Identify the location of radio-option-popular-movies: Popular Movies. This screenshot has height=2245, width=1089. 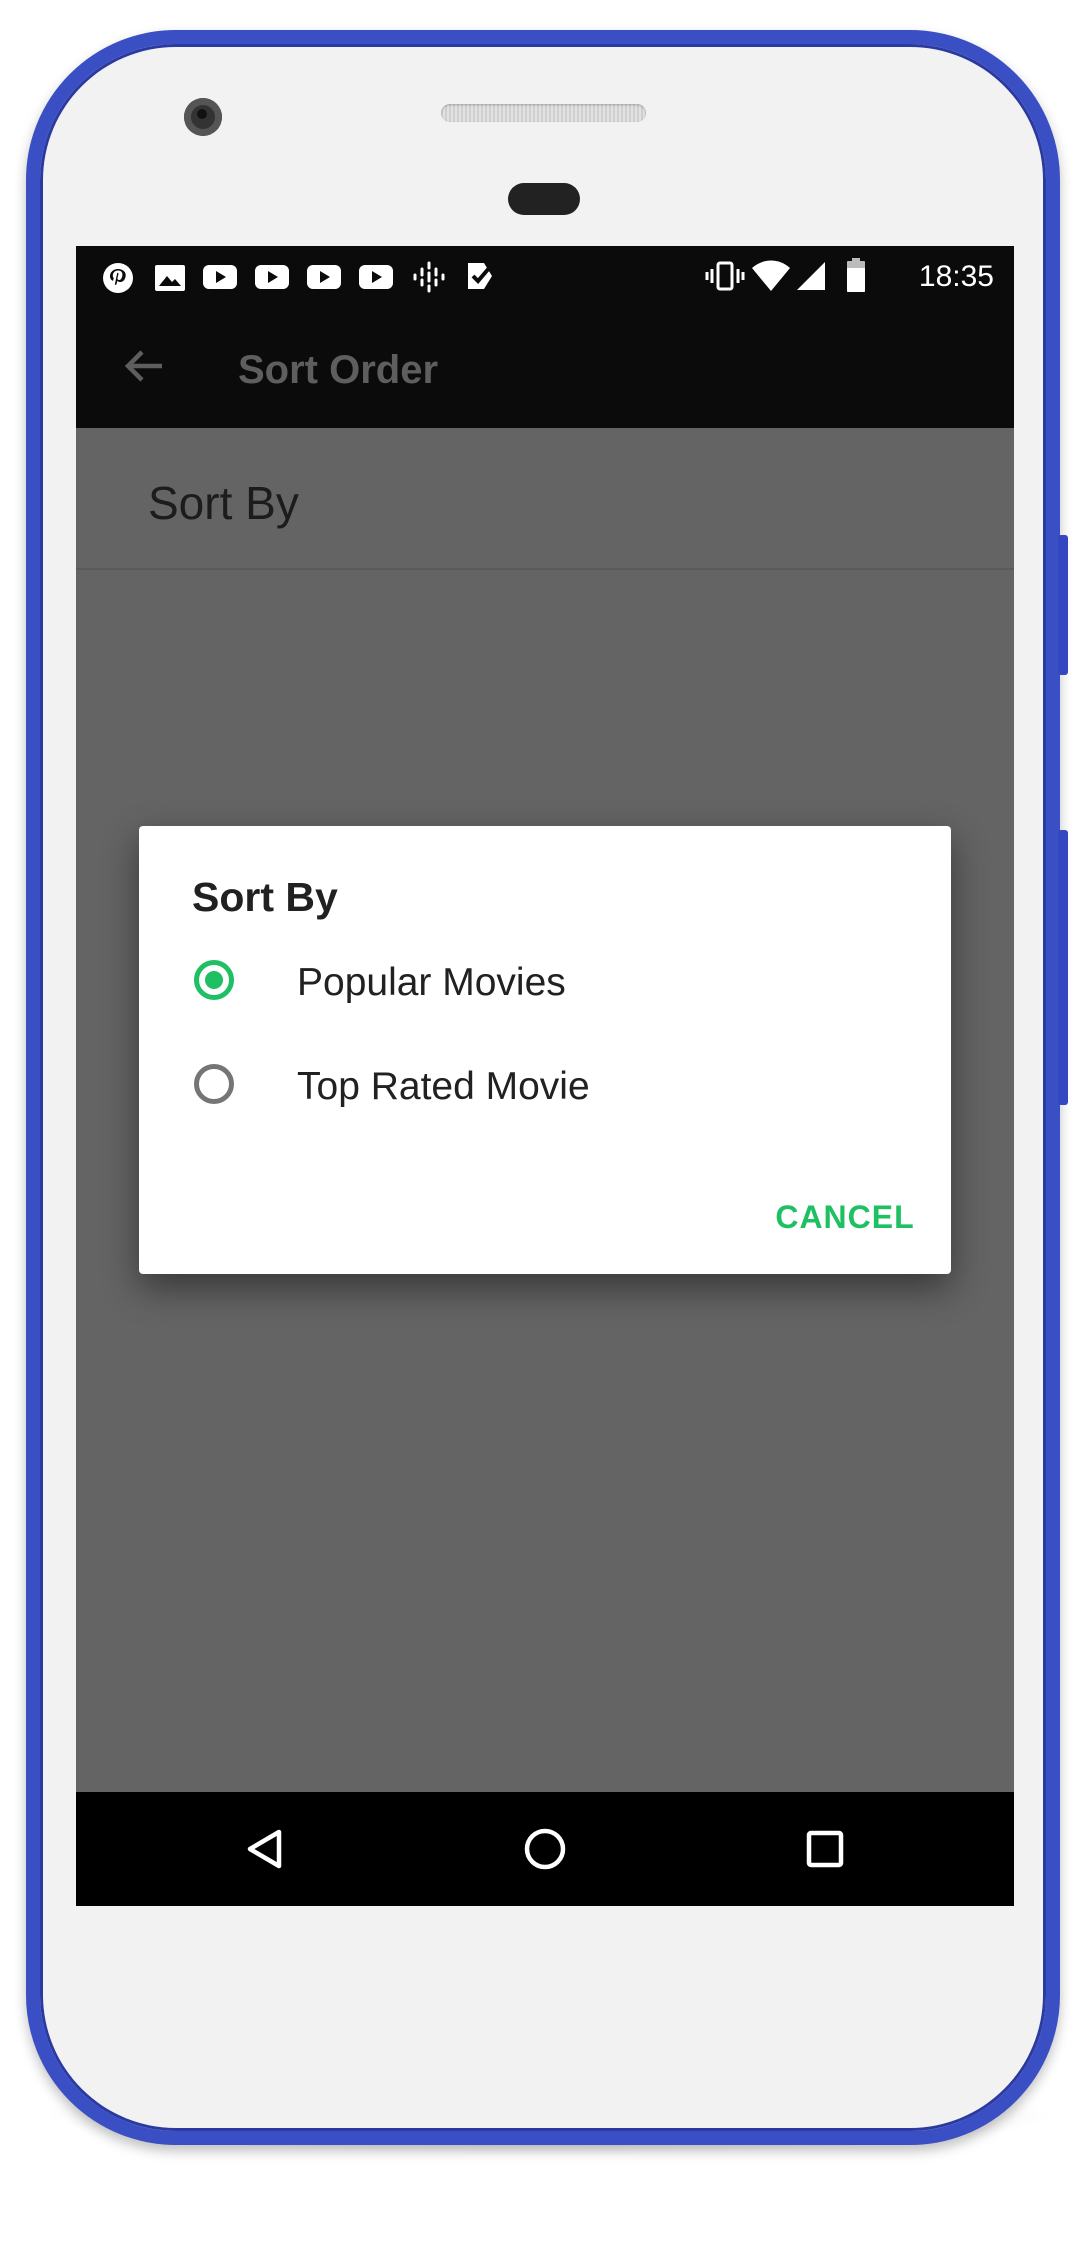
(545, 984).